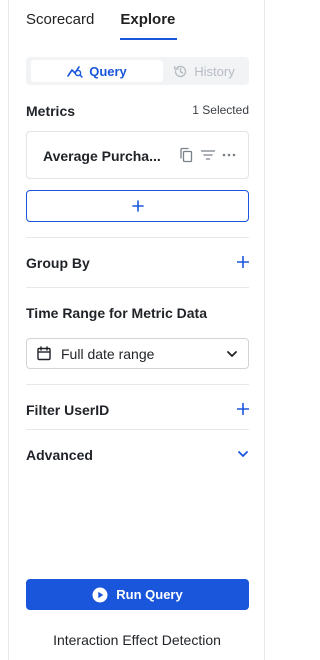  I want to click on add-group-by-icon, so click(243, 262).